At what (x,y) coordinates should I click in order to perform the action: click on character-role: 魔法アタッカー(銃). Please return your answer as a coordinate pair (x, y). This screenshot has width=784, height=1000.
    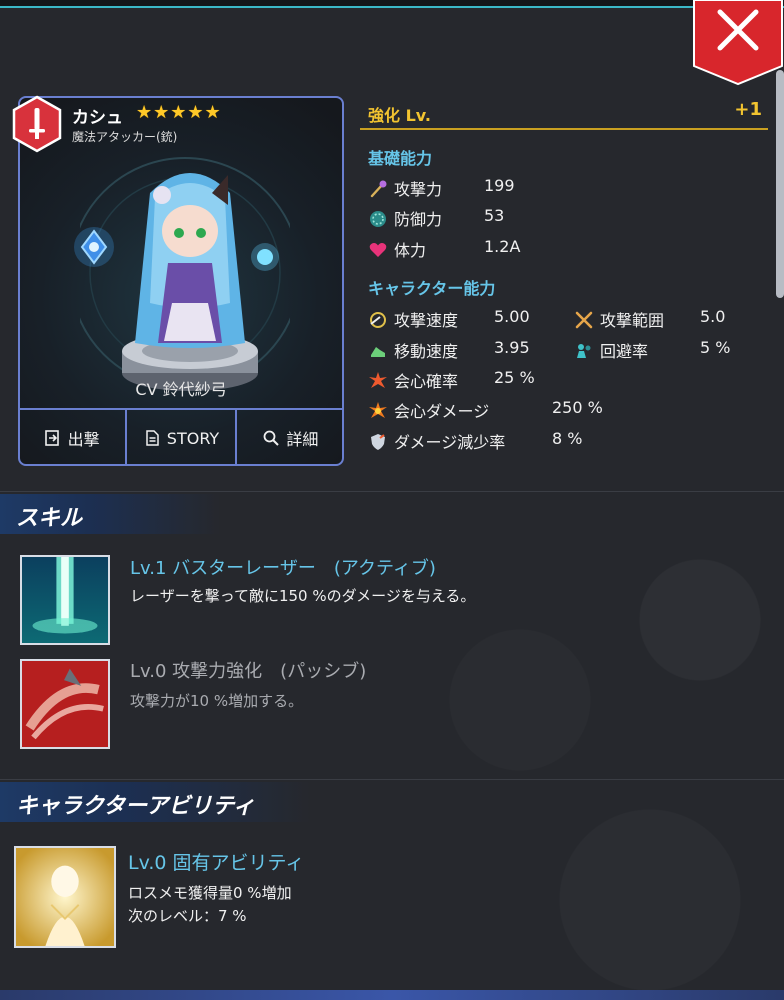
    Looking at the image, I should click on (125, 137).